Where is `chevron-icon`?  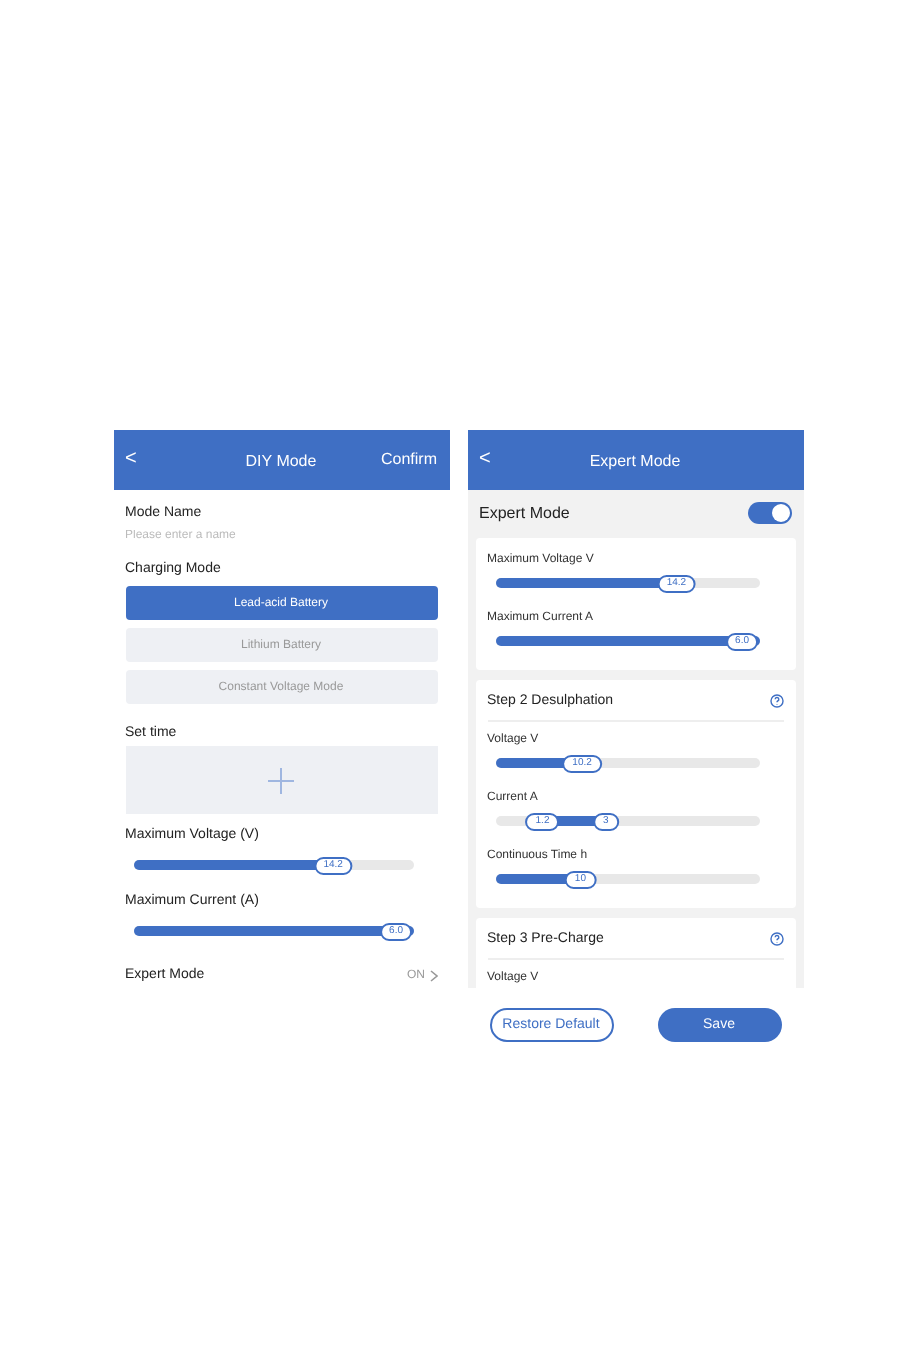
chevron-icon is located at coordinates (433, 975).